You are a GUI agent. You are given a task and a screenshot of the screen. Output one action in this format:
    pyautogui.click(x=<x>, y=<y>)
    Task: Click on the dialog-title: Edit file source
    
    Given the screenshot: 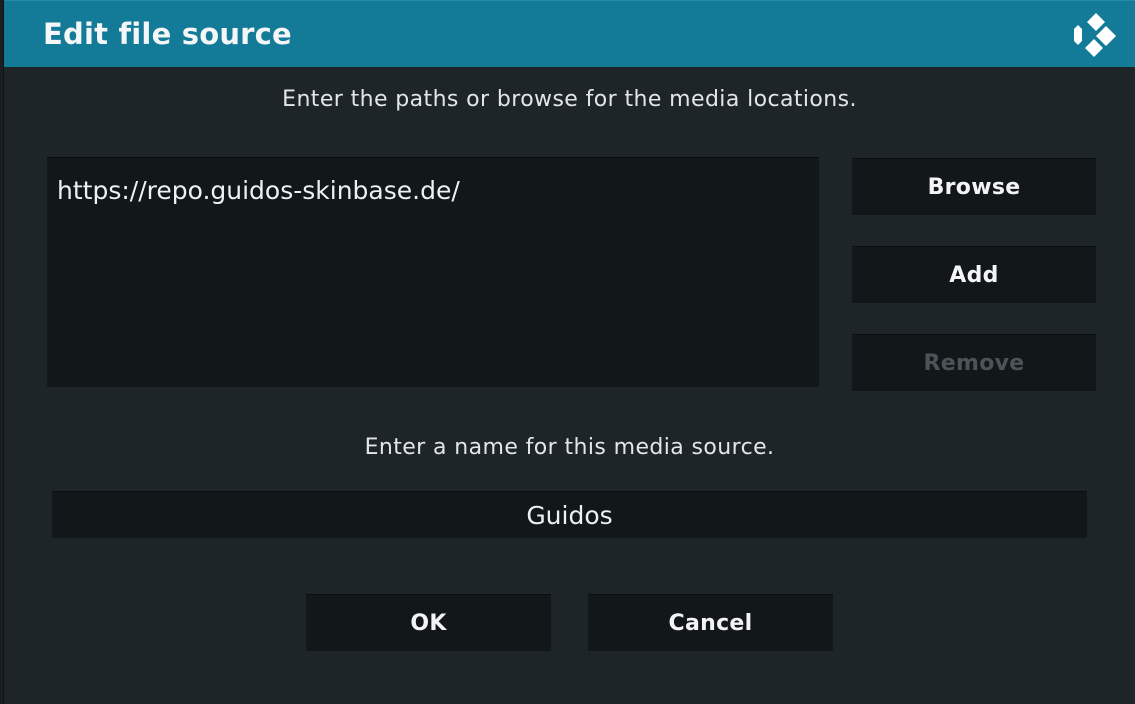 What is the action you would take?
    pyautogui.click(x=167, y=34)
    